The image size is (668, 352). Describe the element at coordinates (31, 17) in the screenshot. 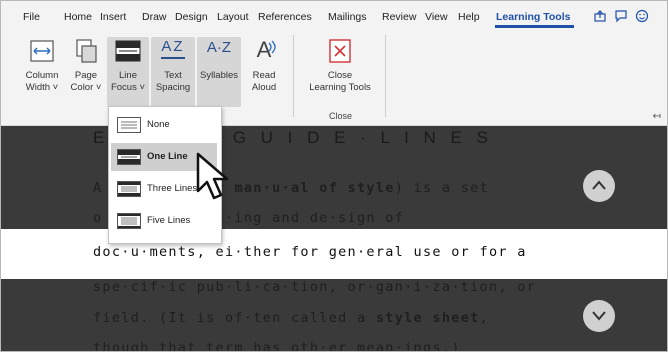

I see `tab-file: File` at that location.